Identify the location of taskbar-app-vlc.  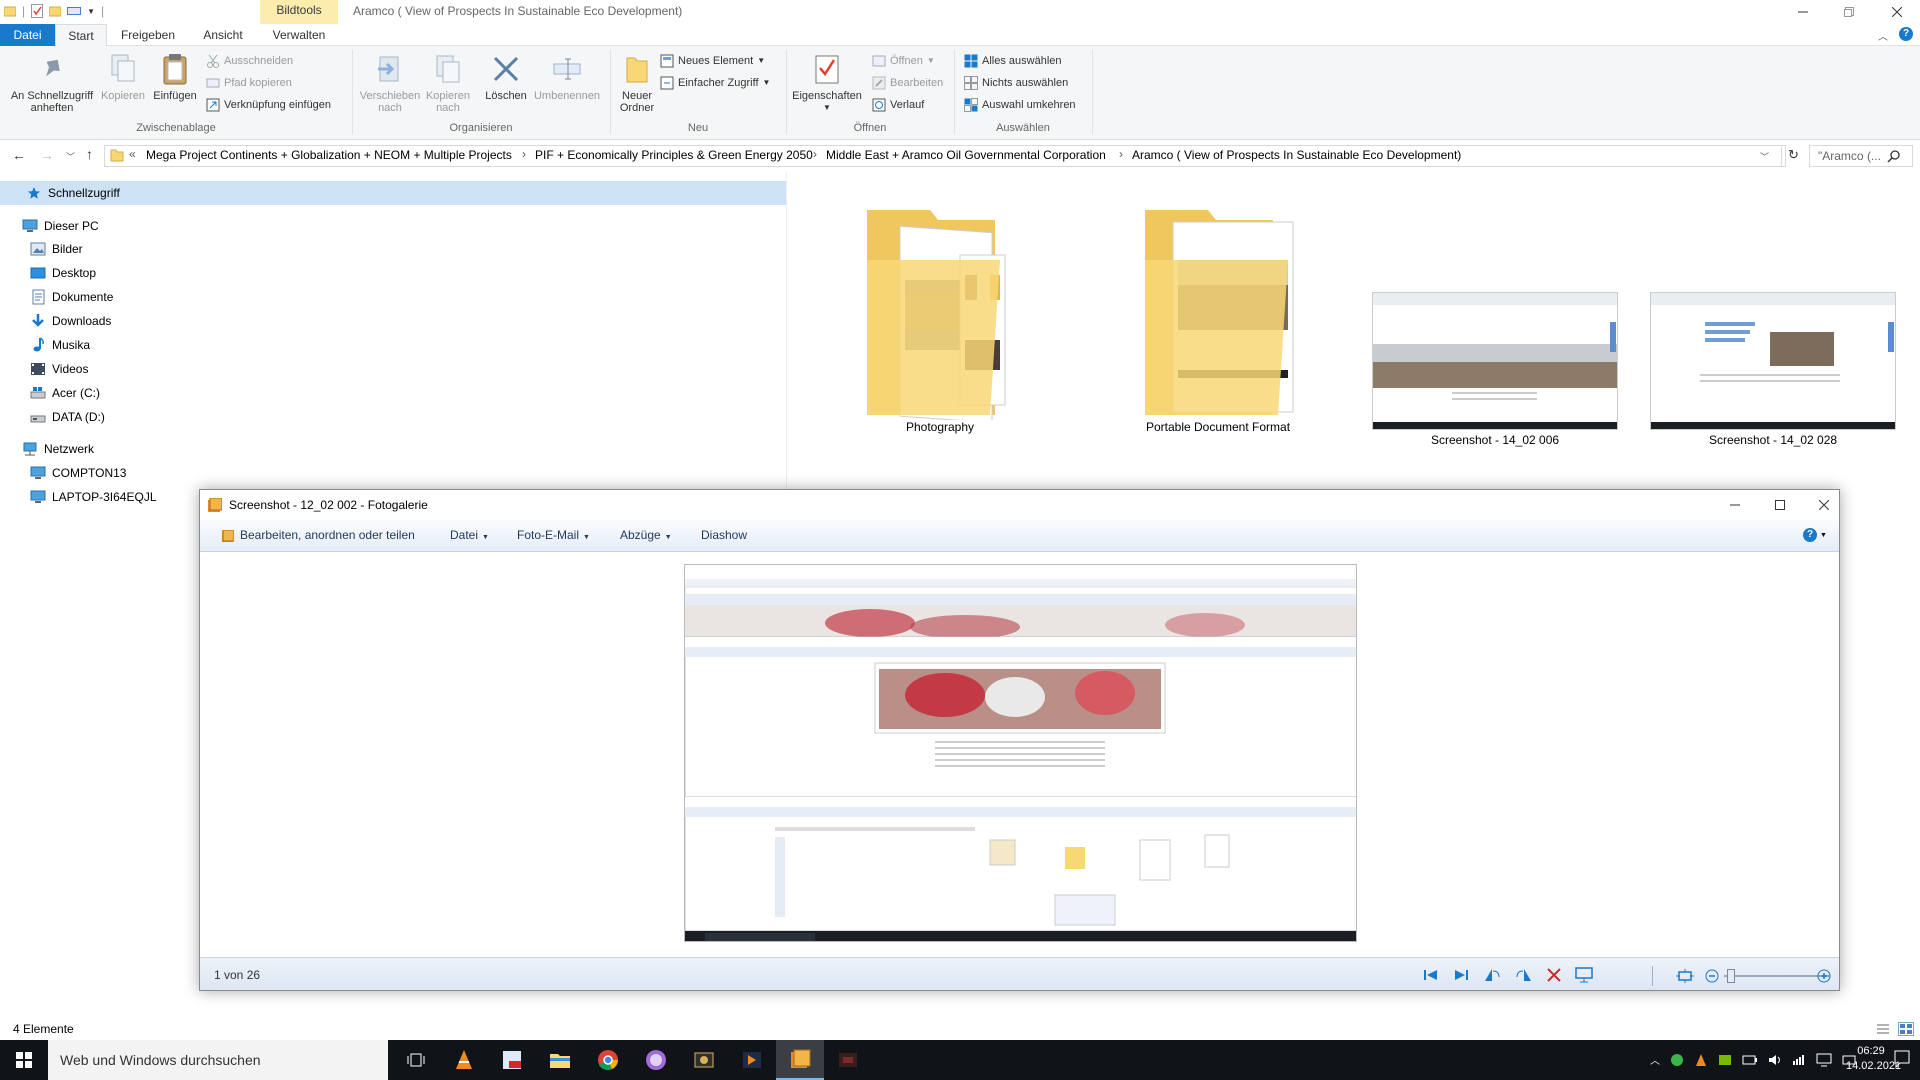
(464, 1060).